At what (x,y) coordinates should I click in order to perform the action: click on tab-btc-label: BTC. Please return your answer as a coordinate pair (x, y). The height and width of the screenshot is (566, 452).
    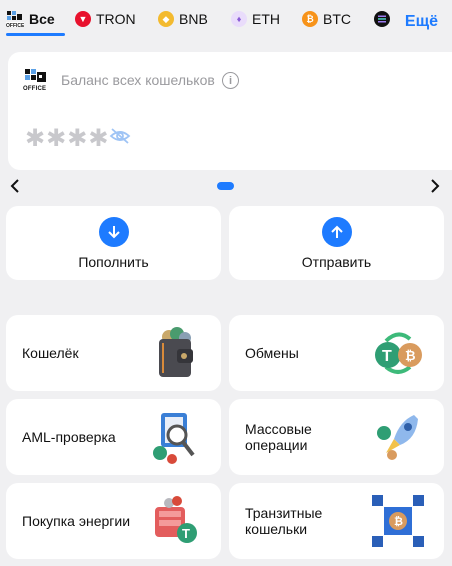
    Looking at the image, I should click on (337, 19).